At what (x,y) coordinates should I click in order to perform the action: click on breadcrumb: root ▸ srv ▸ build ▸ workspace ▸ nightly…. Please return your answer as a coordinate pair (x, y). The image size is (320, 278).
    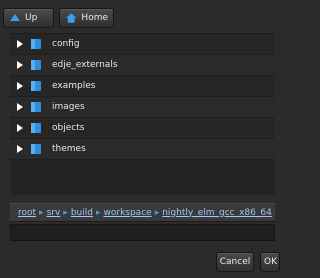
    Looking at the image, I should click on (142, 212).